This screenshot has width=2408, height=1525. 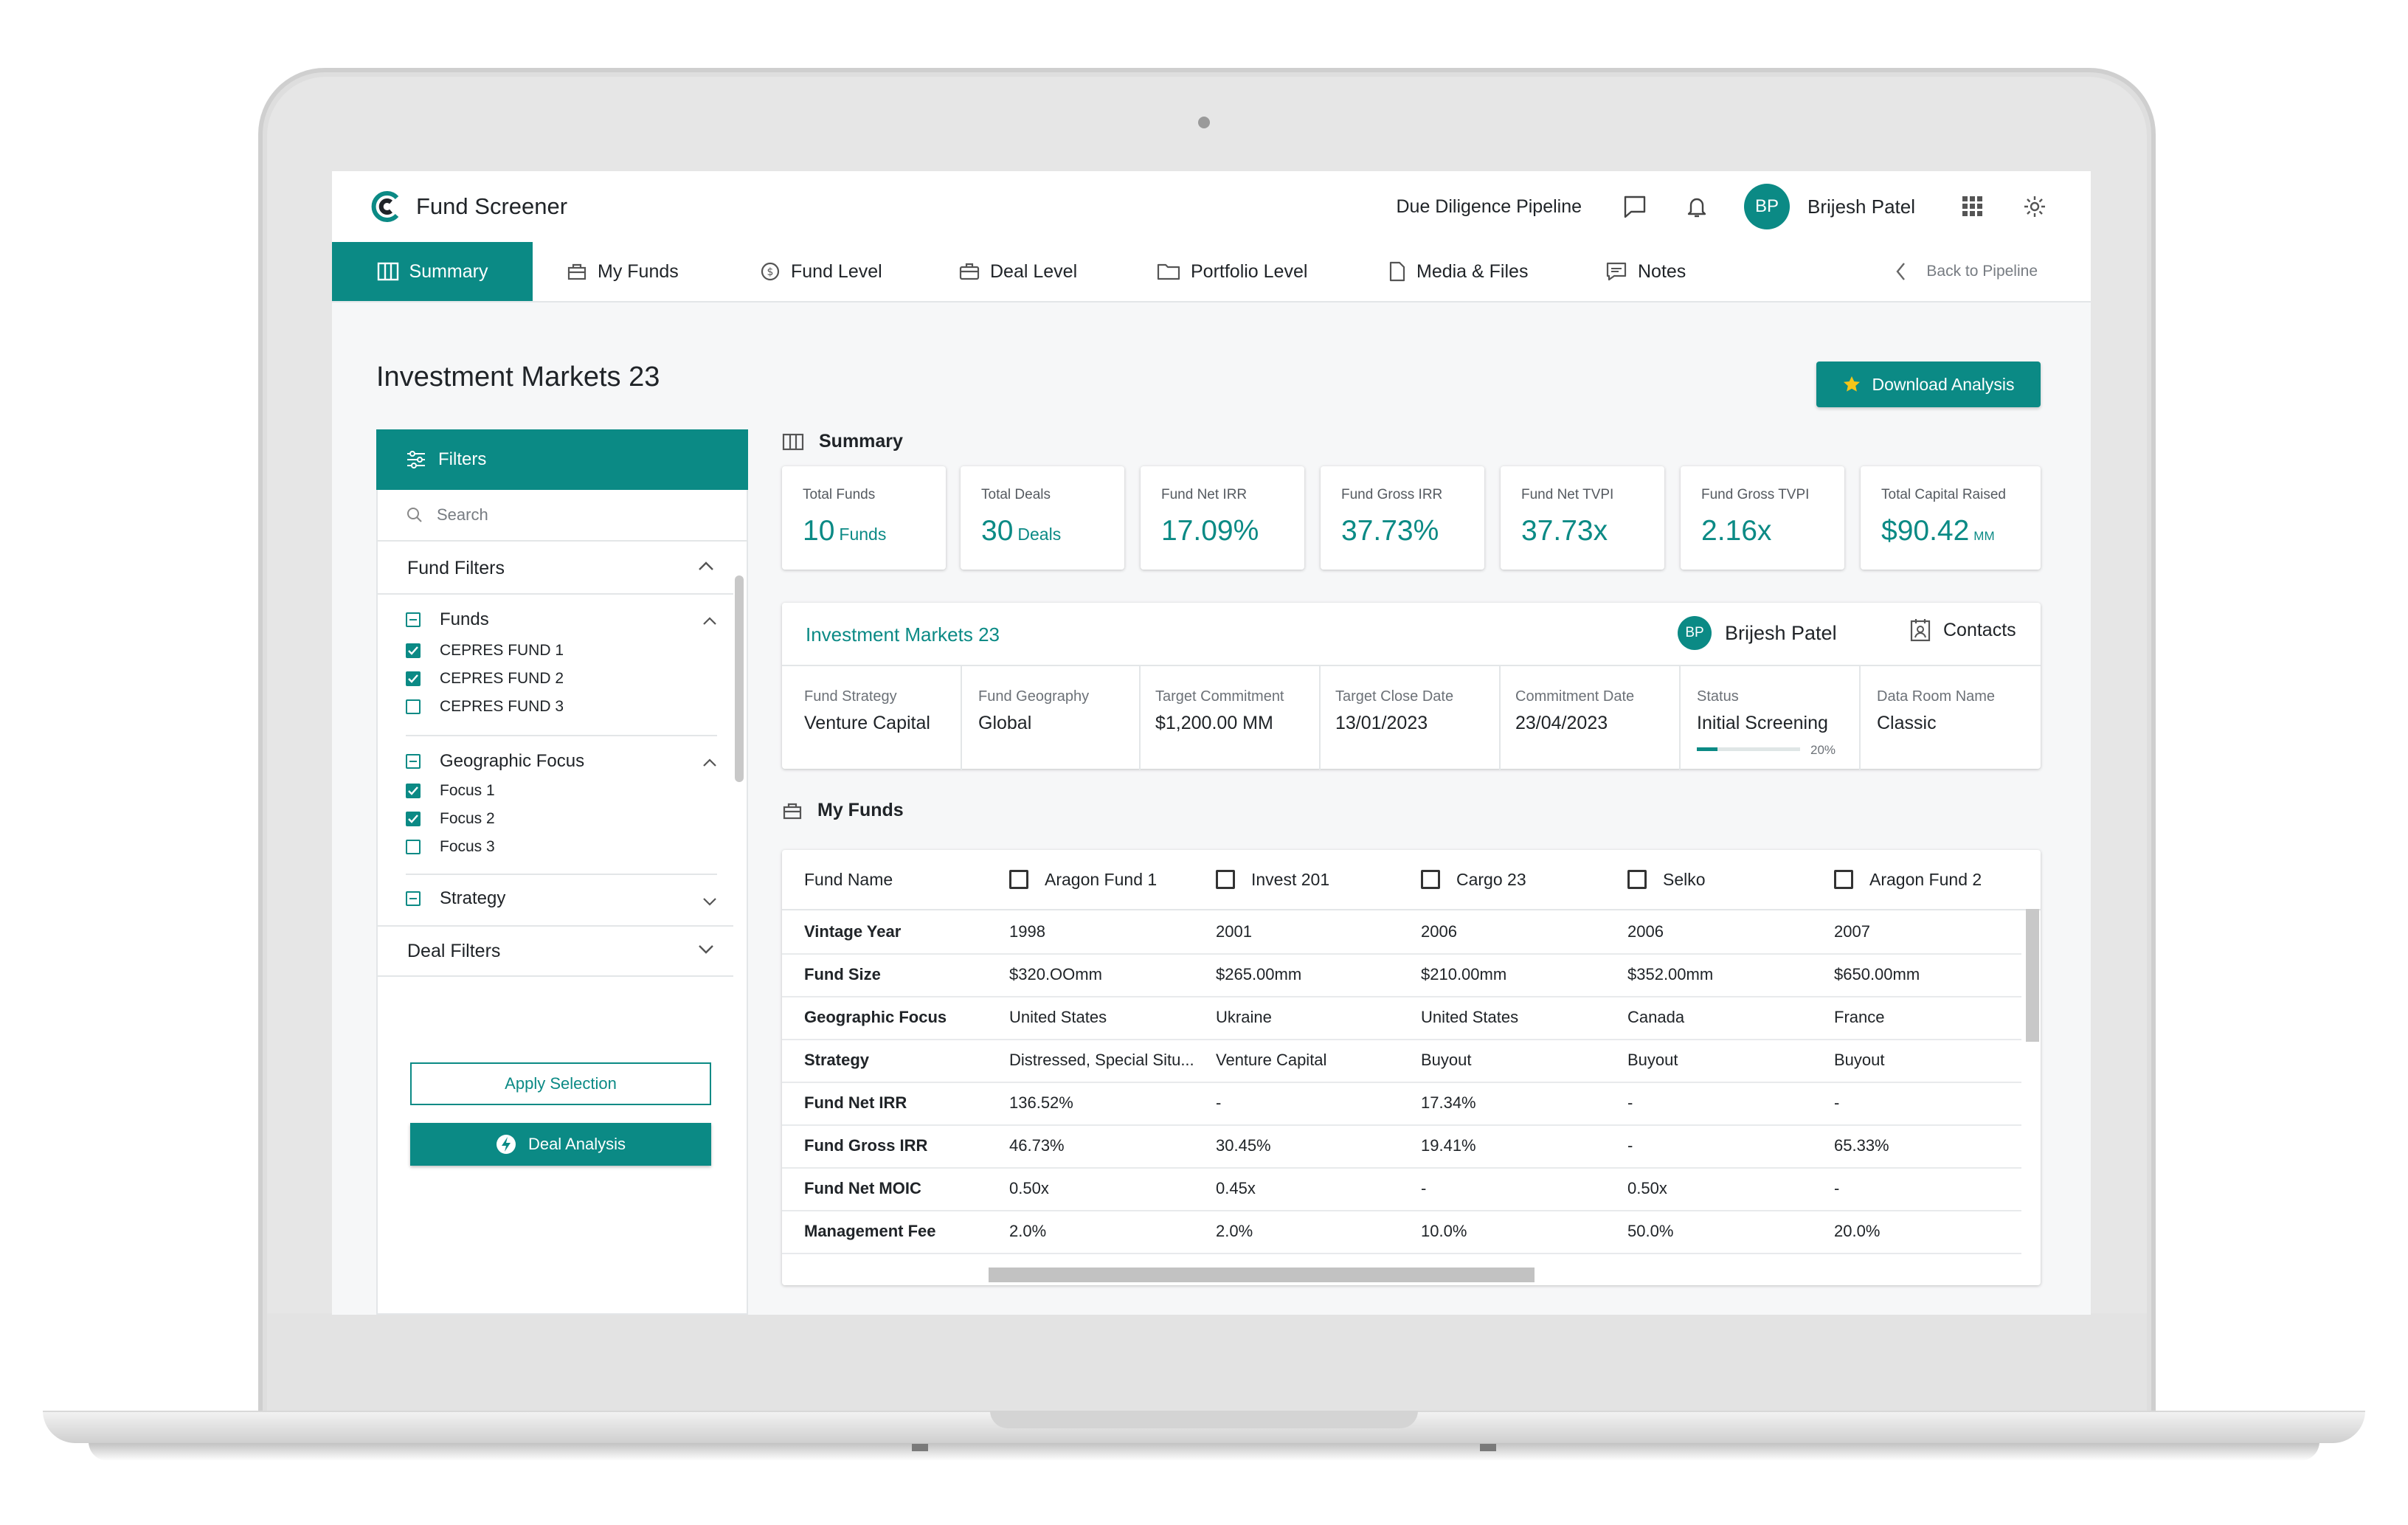 What do you see at coordinates (1928, 384) in the screenshot?
I see `download-analysis-button: Download Analysis` at bounding box center [1928, 384].